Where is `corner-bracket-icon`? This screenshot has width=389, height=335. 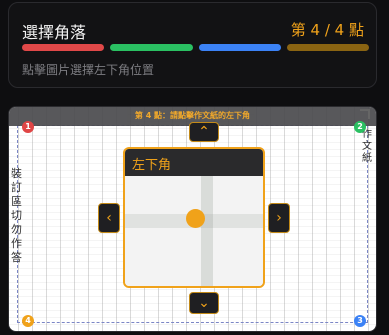 corner-bracket-icon is located at coordinates (365, 114).